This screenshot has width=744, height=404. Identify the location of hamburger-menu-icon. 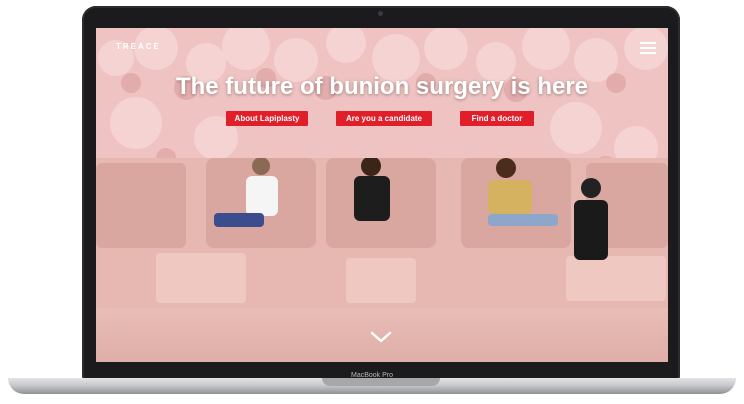
(648, 46).